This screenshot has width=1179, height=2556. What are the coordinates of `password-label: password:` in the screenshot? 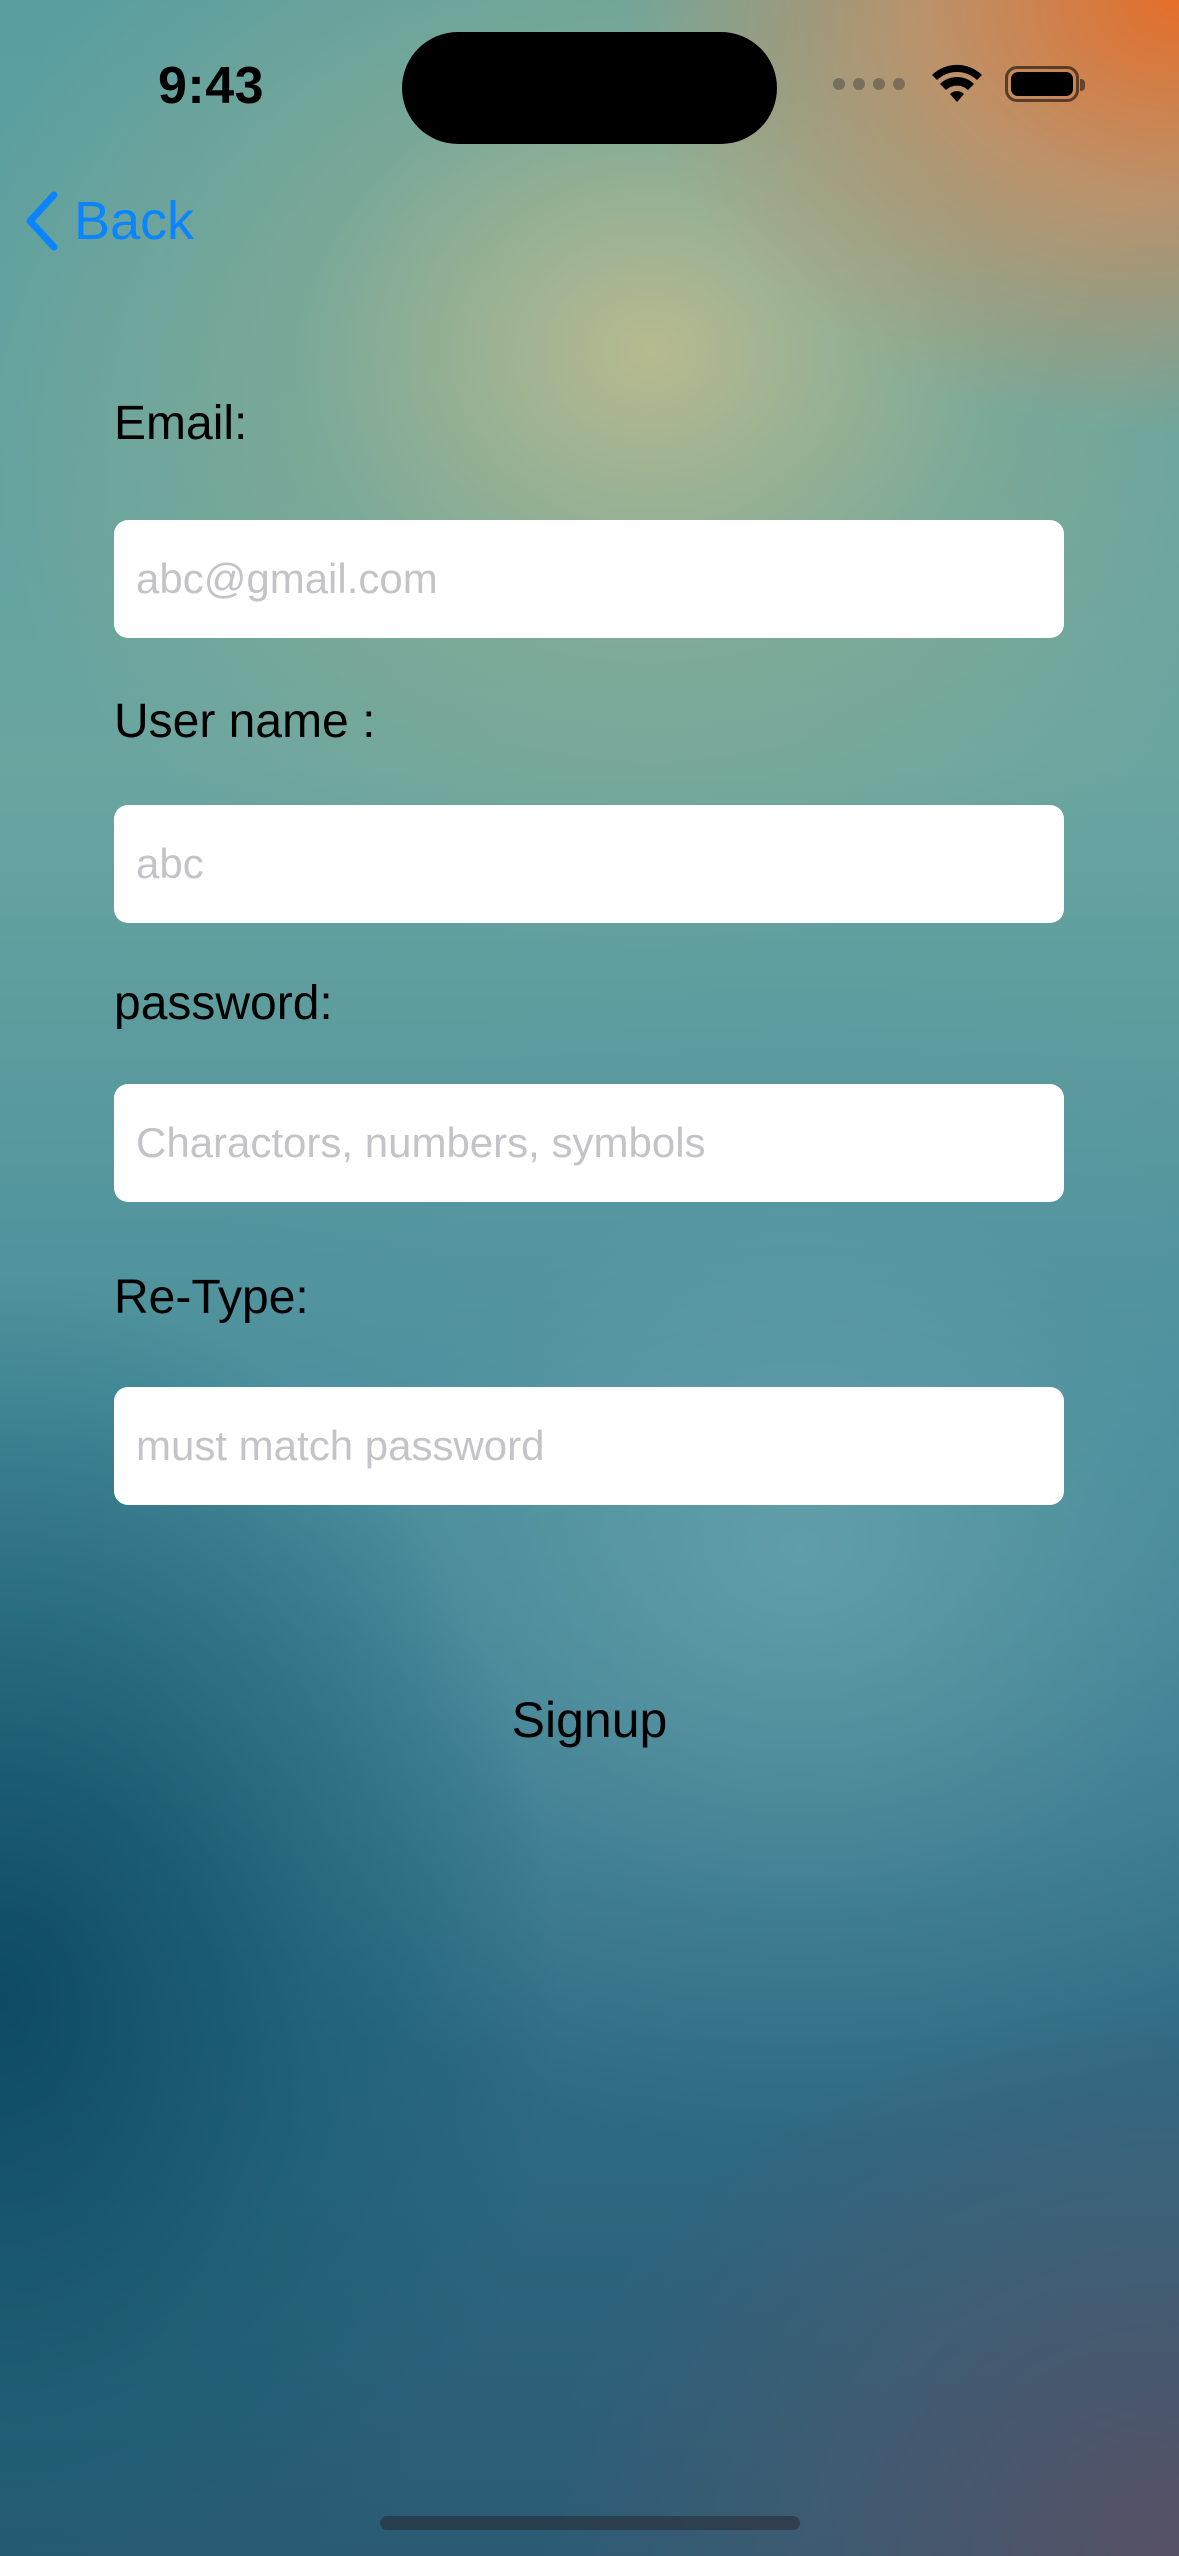 It's located at (223, 1003).